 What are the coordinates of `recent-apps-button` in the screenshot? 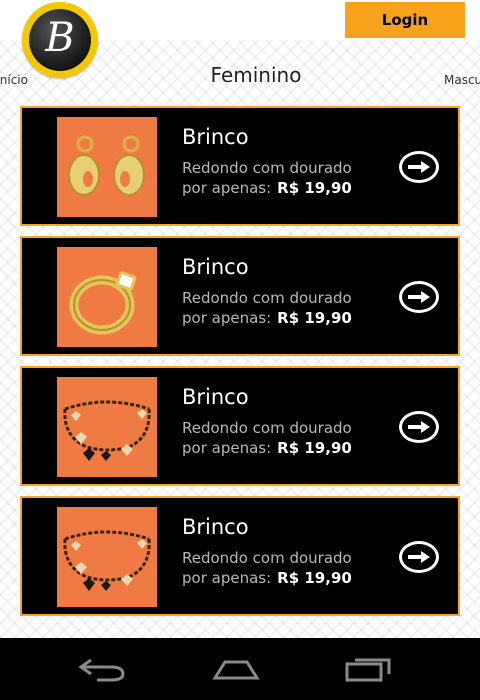 It's located at (368, 669).